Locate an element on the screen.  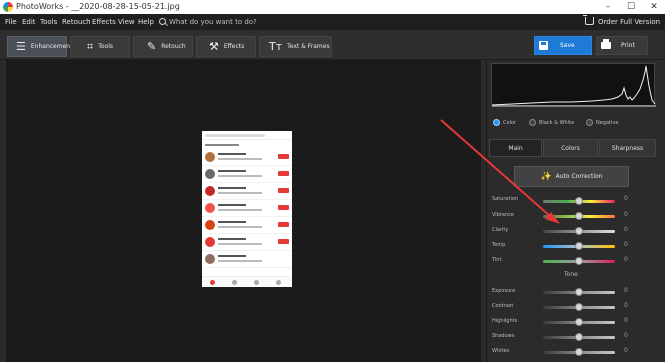
tab-label: Retouch is located at coordinates (173, 46).